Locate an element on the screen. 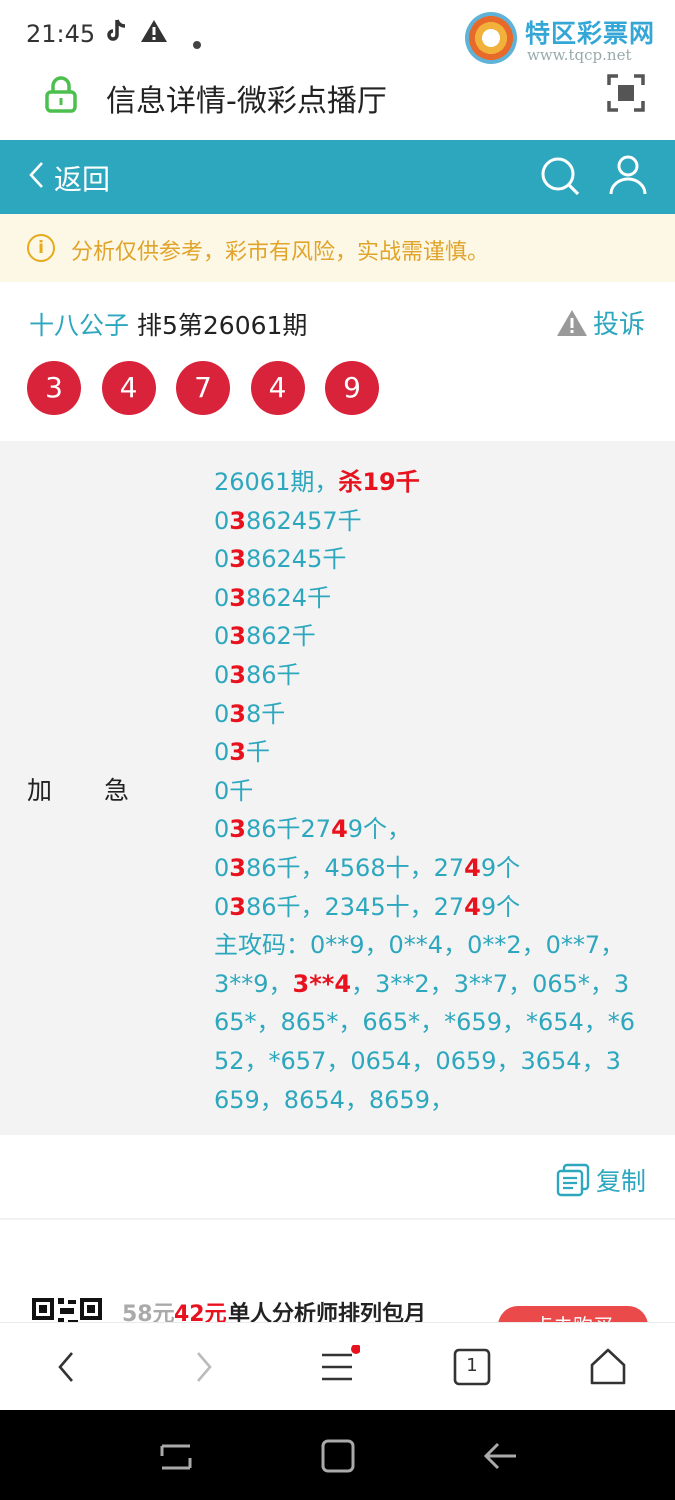 This screenshot has height=1500, width=675. line-text: 9个， is located at coordinates (379, 829).